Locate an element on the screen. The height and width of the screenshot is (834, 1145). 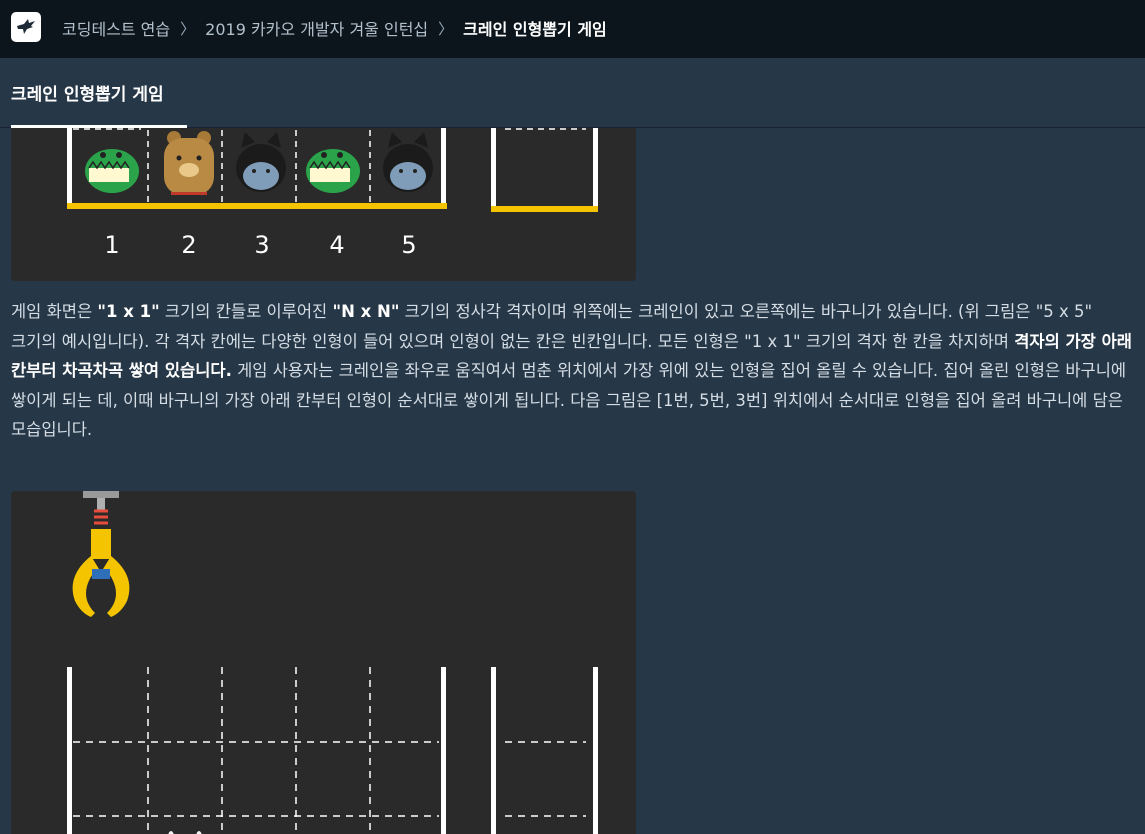
column-number: 2 is located at coordinates (188, 245).